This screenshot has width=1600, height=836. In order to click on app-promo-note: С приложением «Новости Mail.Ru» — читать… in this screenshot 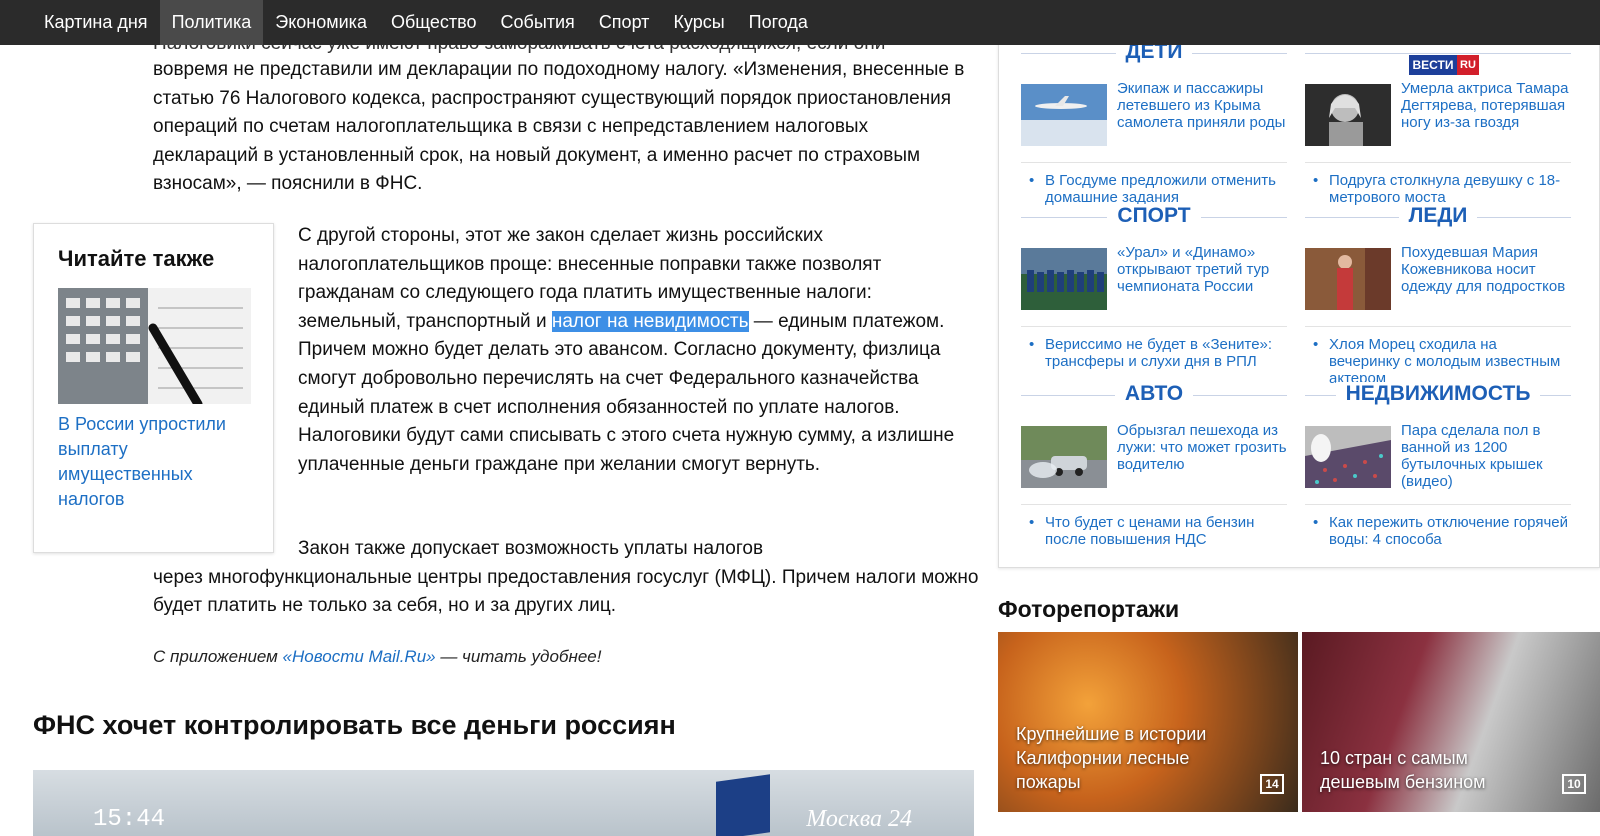, I will do `click(377, 657)`.